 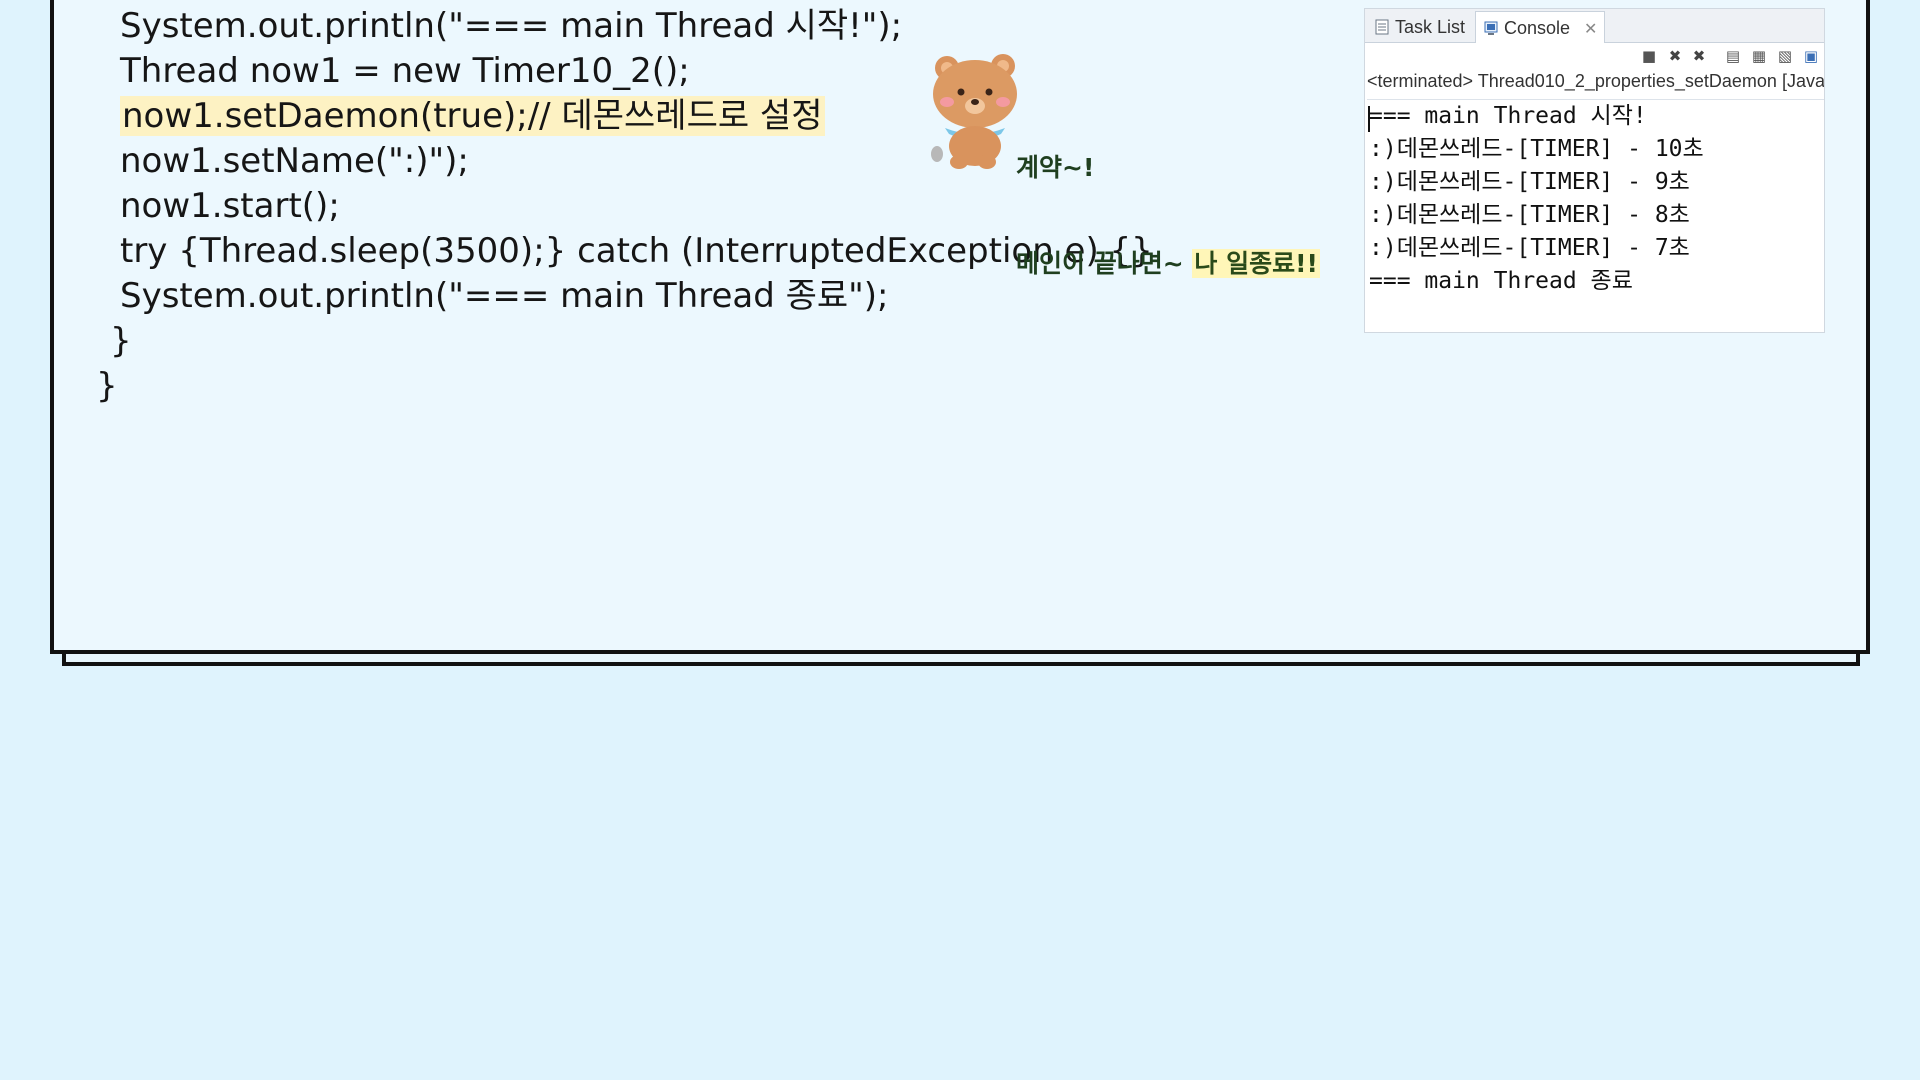 I want to click on display-console-icon: ▣, so click(x=1811, y=56).